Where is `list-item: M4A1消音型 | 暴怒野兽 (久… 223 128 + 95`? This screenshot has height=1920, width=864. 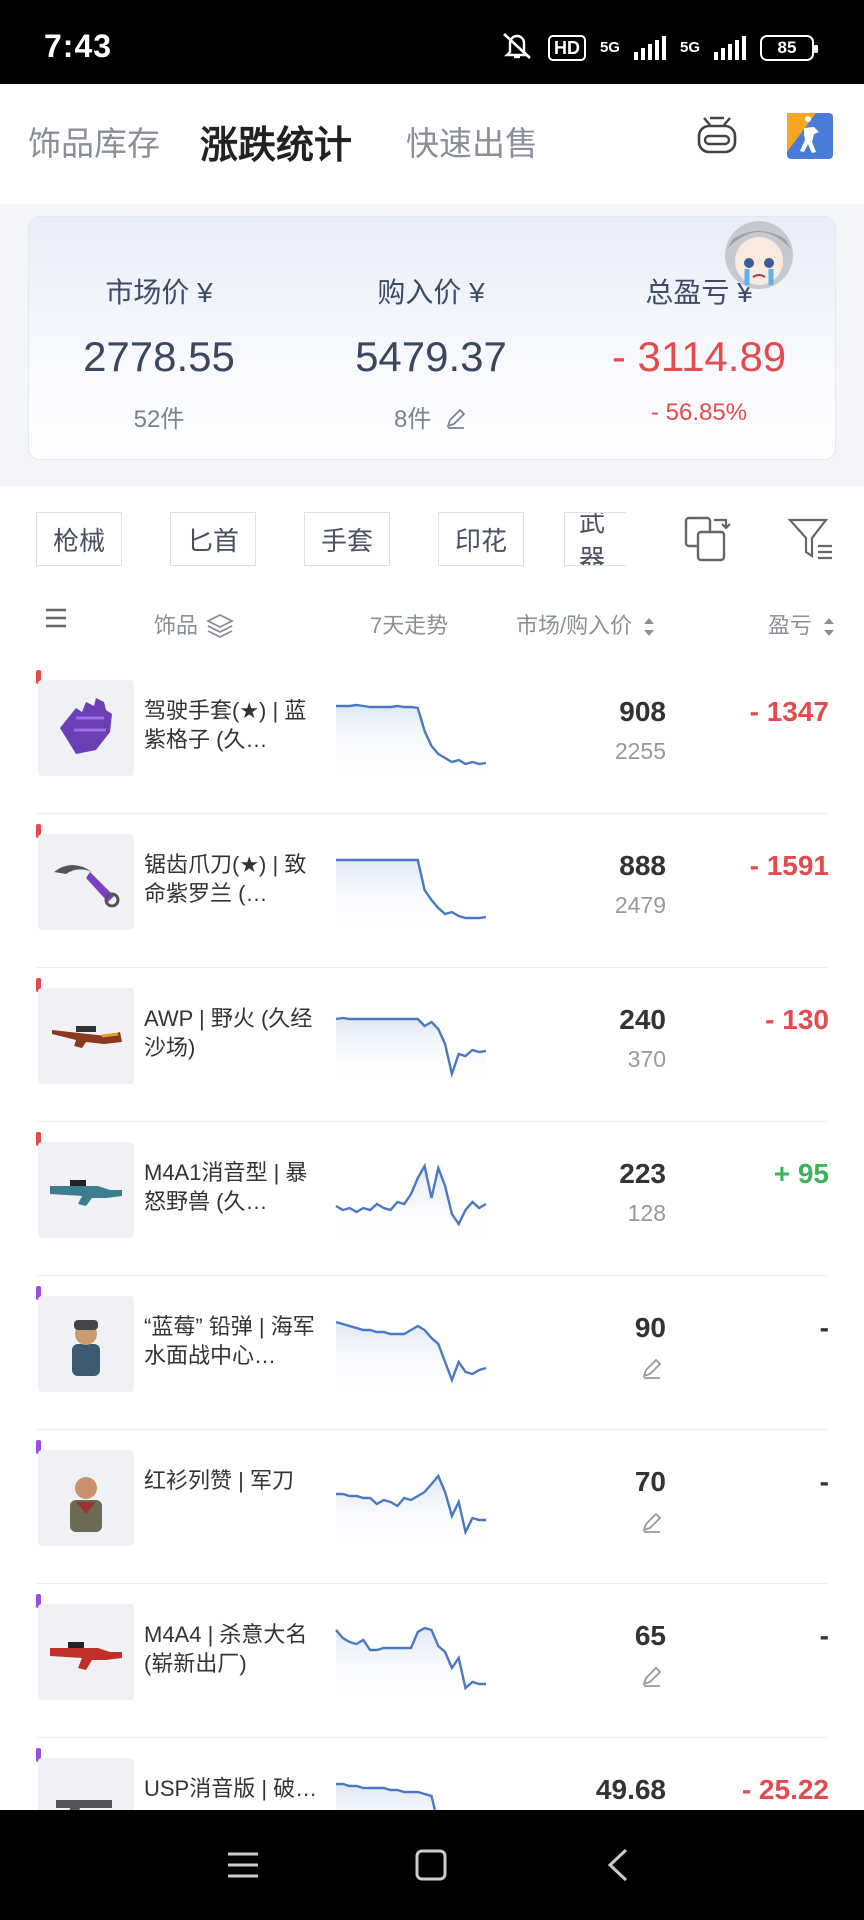 list-item: M4A1消音型 | 暴怒野兽 (久… 223 128 + 95 is located at coordinates (432, 1199).